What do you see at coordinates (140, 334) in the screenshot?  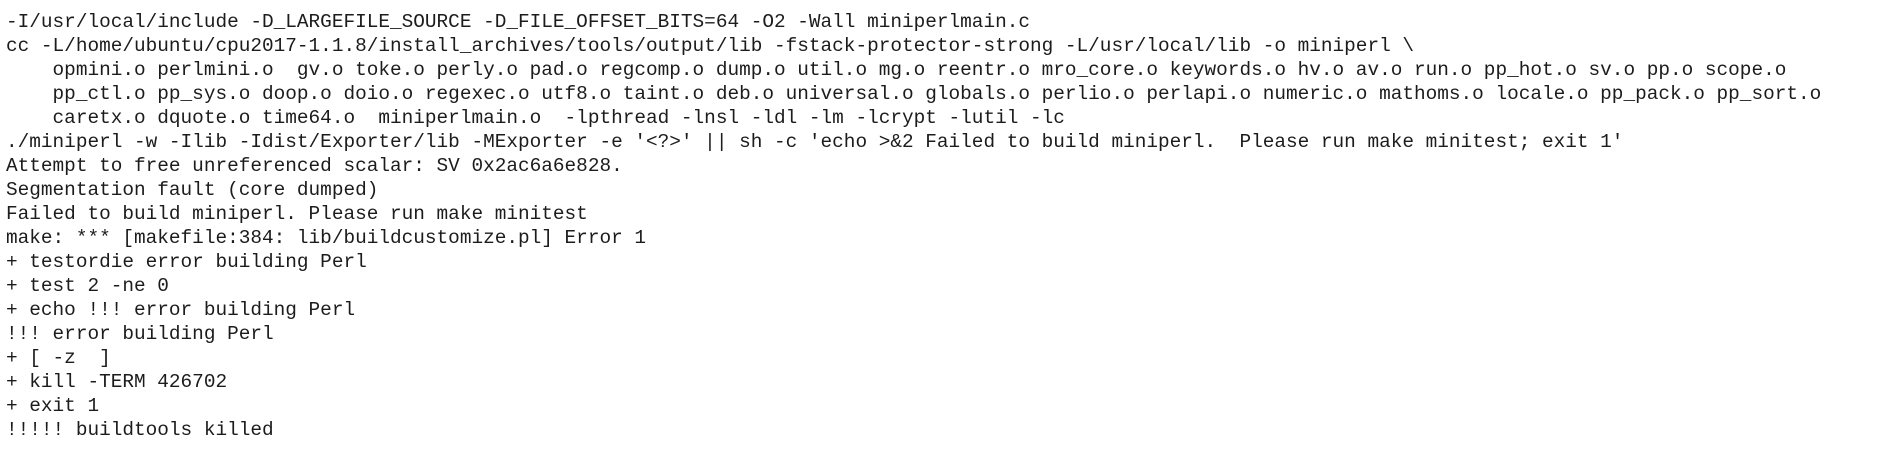 I see `terminal-line: !!! error building Perl` at bounding box center [140, 334].